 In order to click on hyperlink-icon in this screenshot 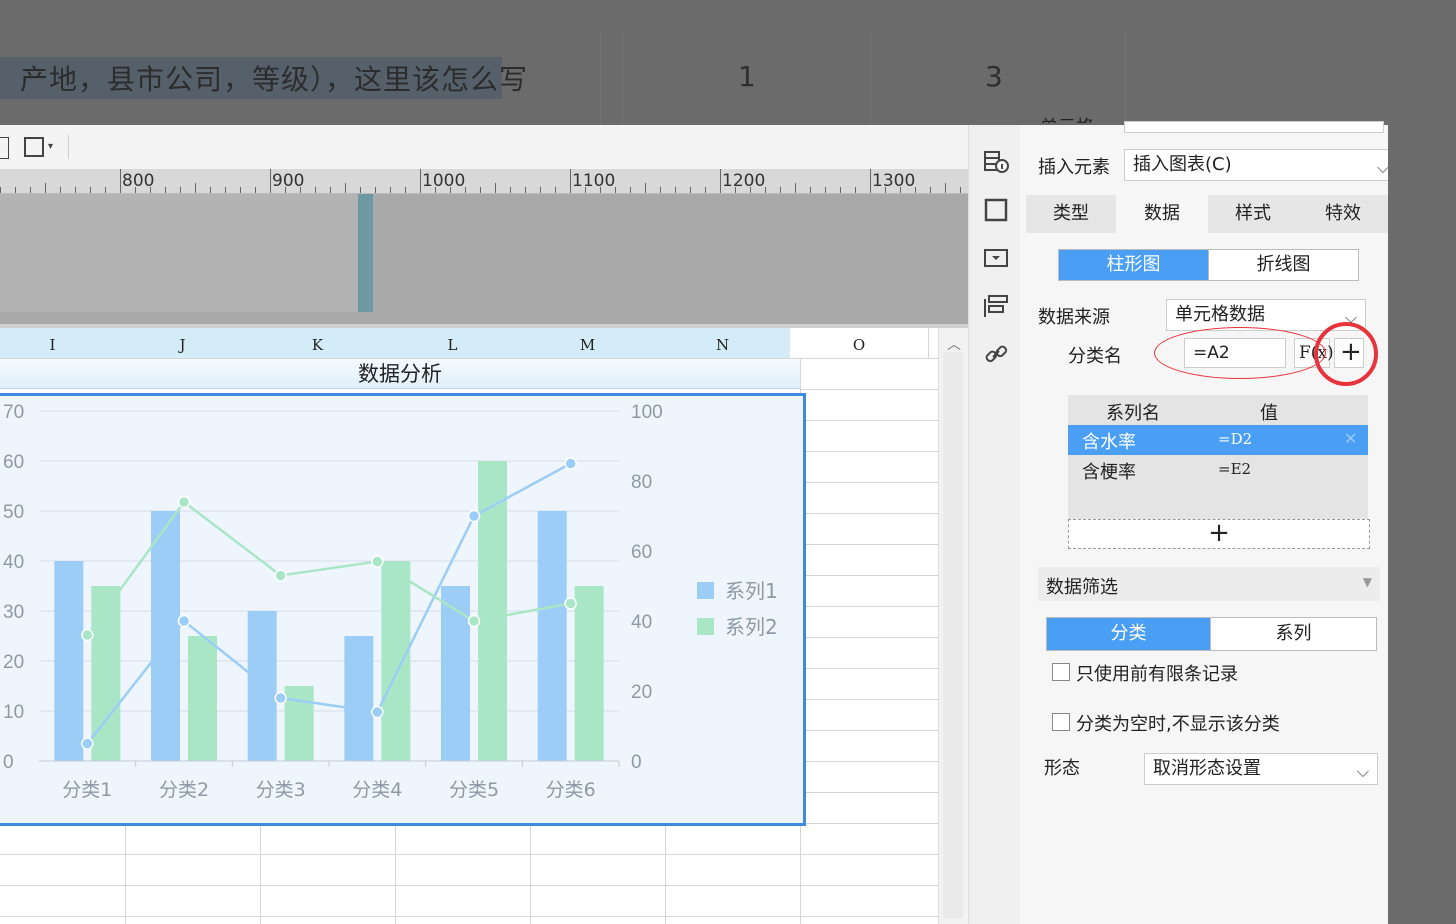, I will do `click(996, 354)`.